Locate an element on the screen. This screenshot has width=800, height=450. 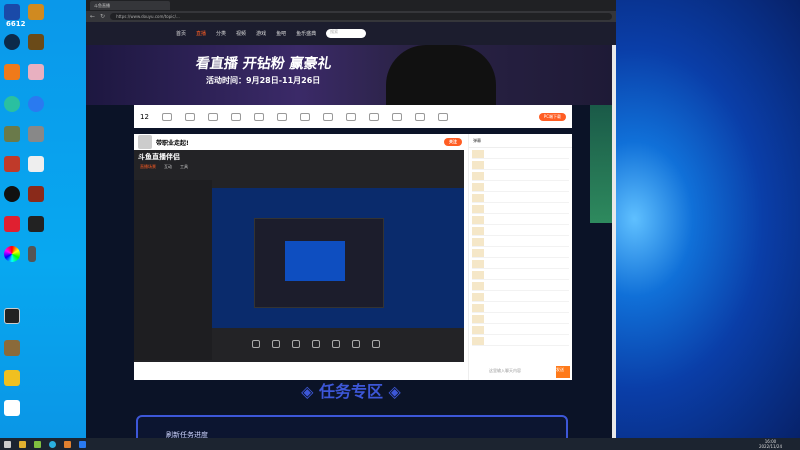
badge-icon is located at coordinates (327, 116).